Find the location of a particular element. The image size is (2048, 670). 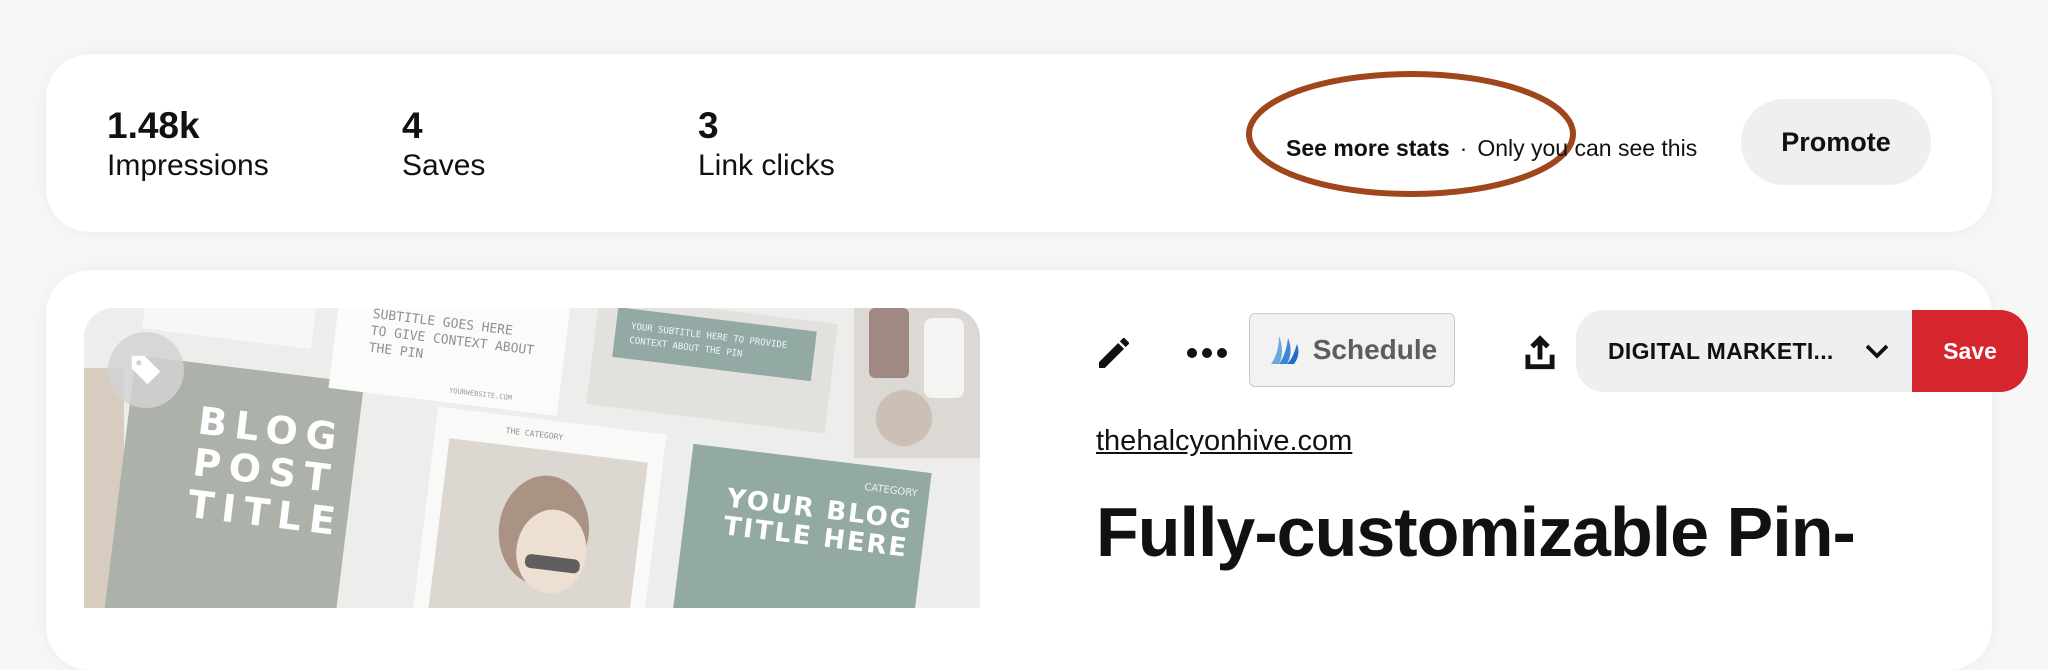

pin-title: Fully-customizable Pin- is located at coordinates (1476, 532).